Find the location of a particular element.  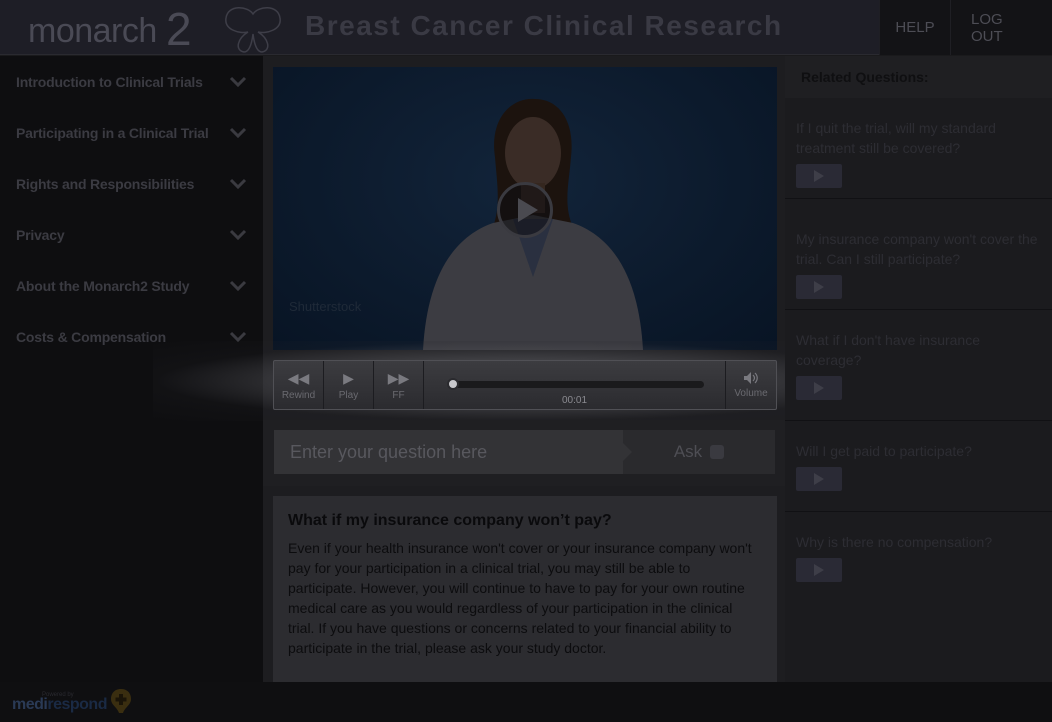

brand-part-a: medi is located at coordinates (30, 704).